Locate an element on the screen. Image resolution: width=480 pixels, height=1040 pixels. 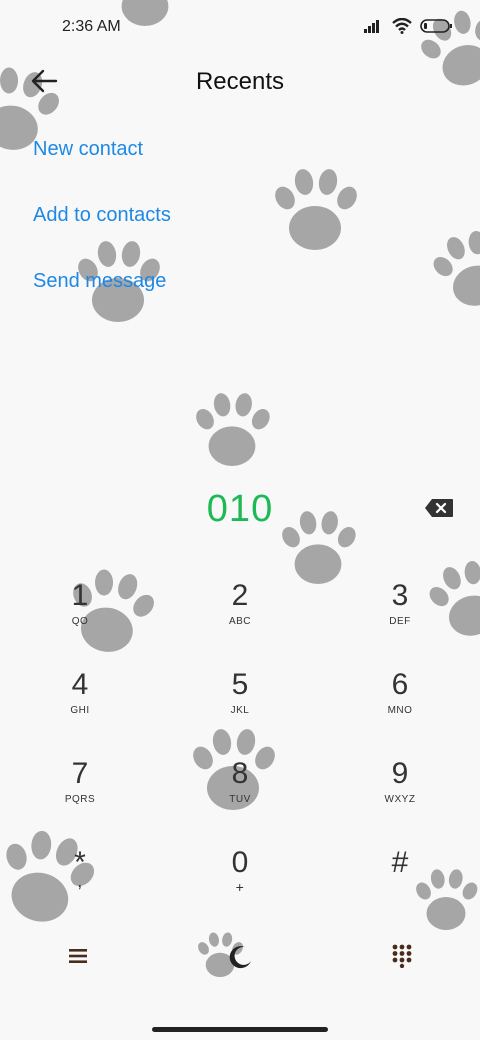
key-8: 8 TUV is located at coordinates (240, 796).